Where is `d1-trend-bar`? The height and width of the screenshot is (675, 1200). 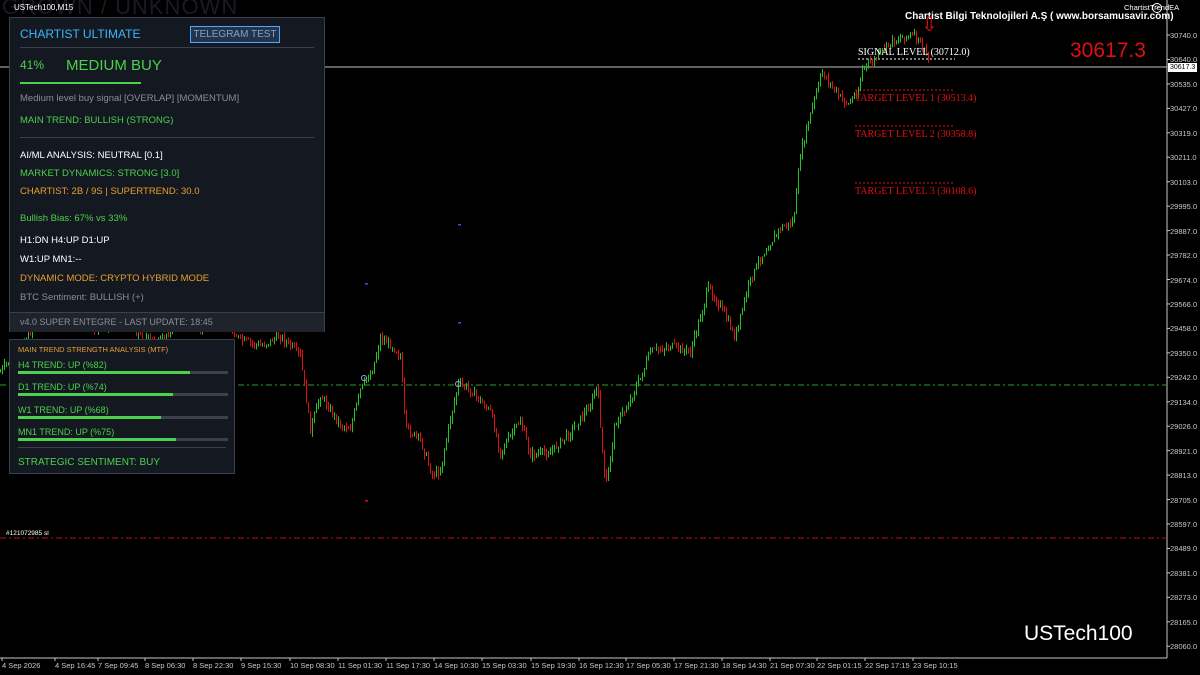 d1-trend-bar is located at coordinates (123, 394).